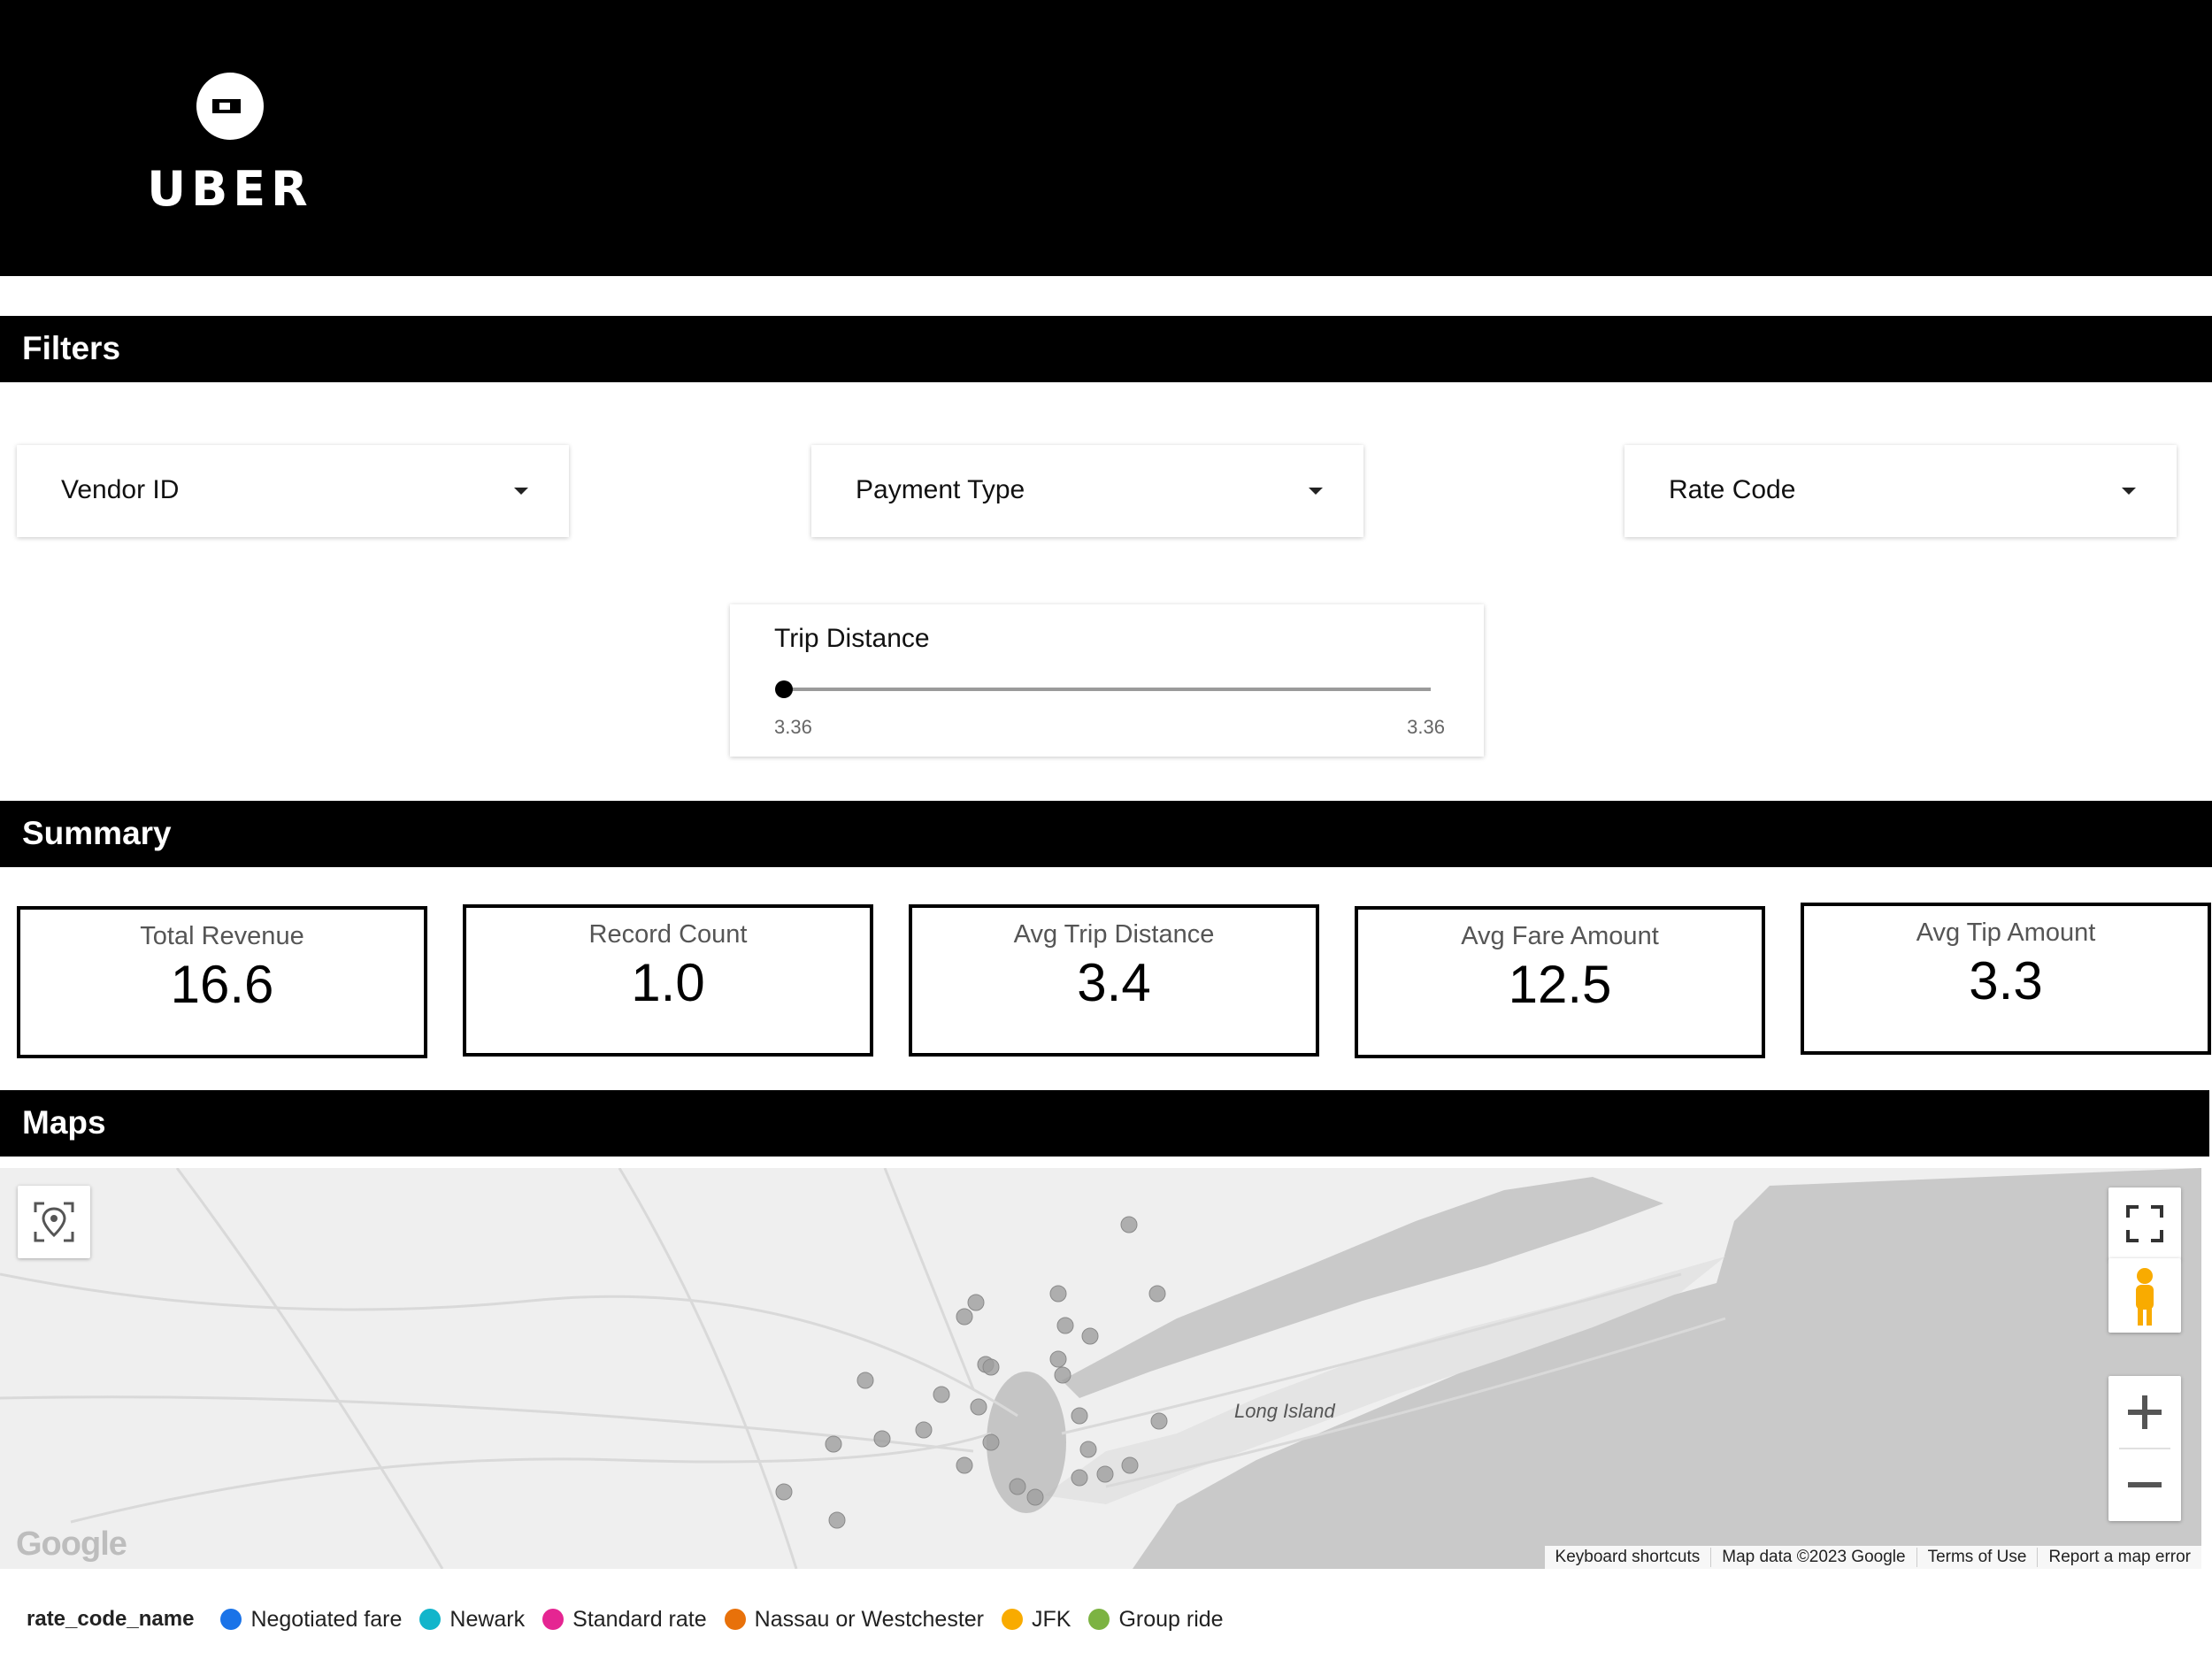 This screenshot has width=2212, height=1660. I want to click on card-title: Avg Trip Distance, so click(1114, 934).